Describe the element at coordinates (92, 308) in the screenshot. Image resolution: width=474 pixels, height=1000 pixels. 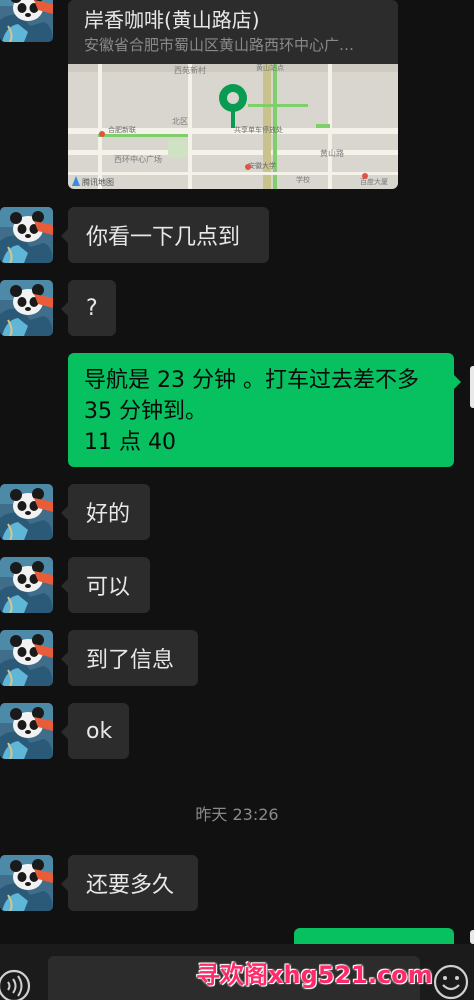
I see `message-text: ?` at that location.